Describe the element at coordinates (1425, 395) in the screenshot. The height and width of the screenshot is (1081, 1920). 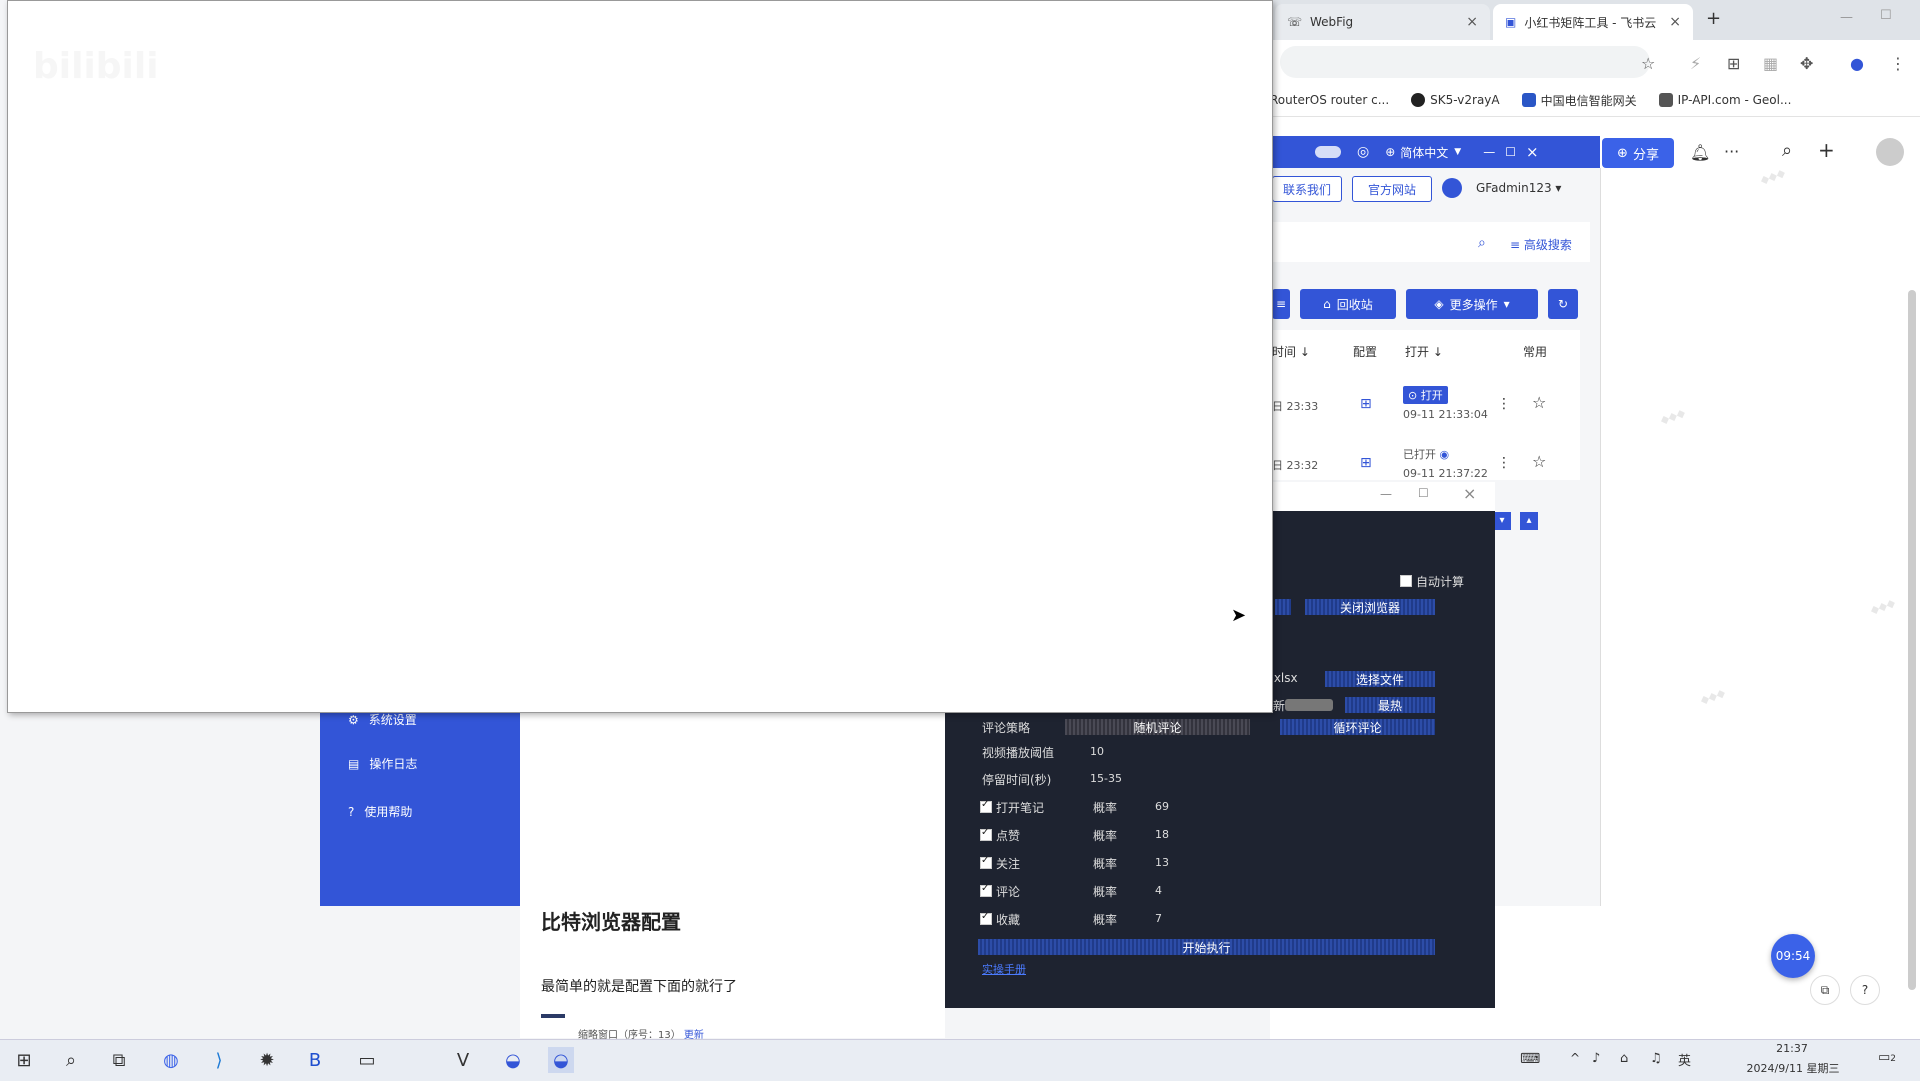
I see `open-button: ⊙ 打开` at that location.